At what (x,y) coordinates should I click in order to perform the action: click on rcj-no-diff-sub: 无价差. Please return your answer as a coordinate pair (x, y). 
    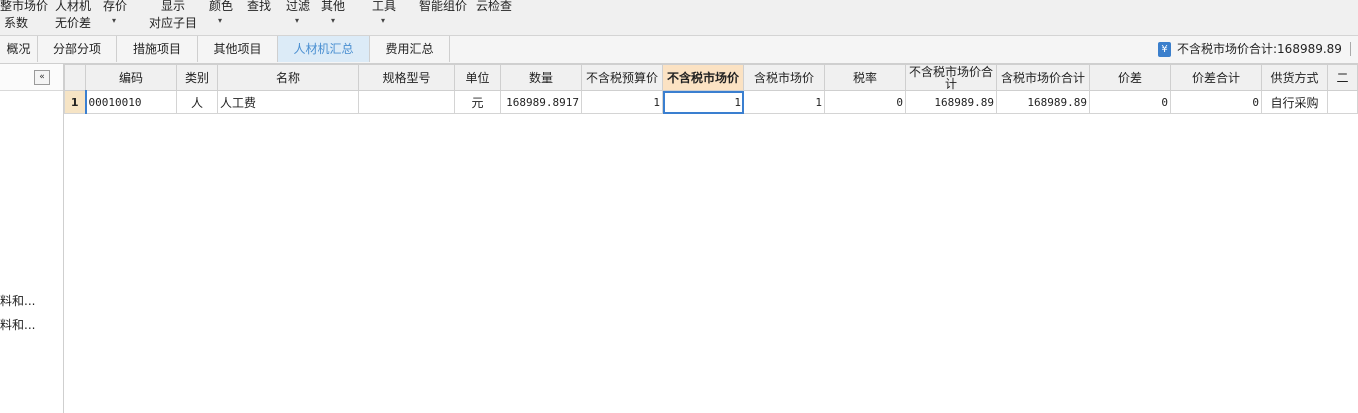
    Looking at the image, I should click on (73, 22).